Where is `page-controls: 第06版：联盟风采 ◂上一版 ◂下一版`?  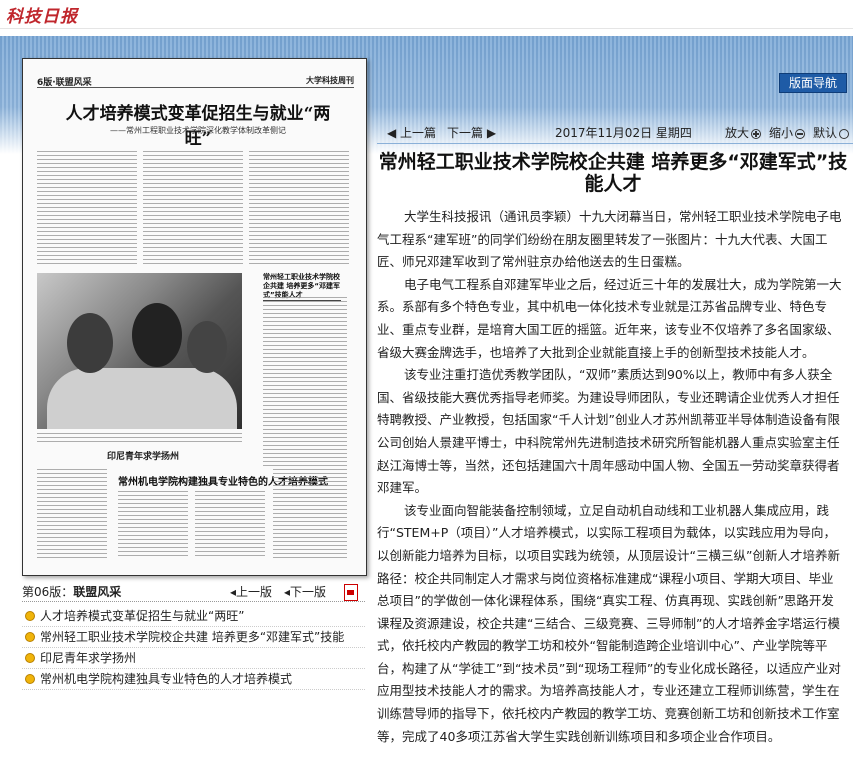
page-controls: 第06版：联盟风采 ◂上一版 ◂下一版 is located at coordinates (193, 592).